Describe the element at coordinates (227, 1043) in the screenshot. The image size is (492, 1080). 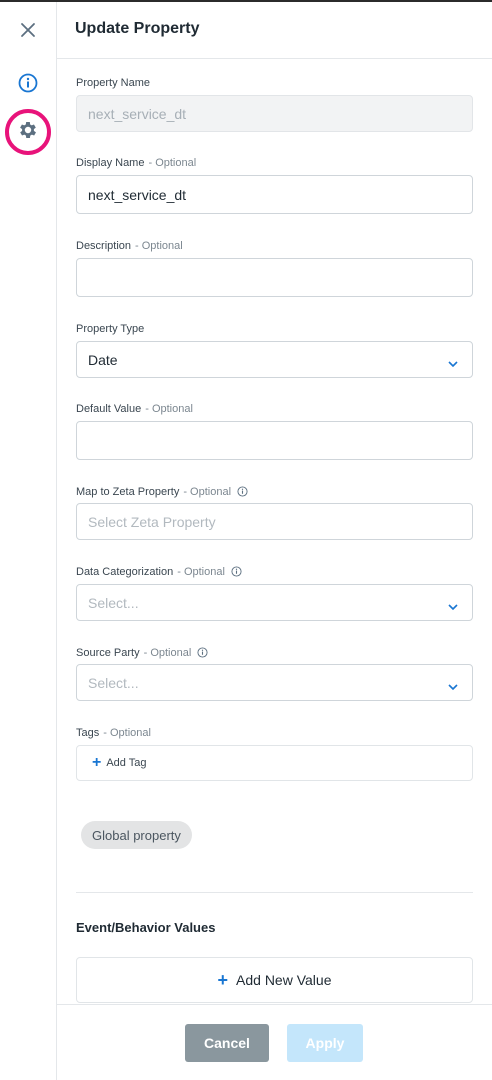
I see `cancel-button: Cancel` at that location.